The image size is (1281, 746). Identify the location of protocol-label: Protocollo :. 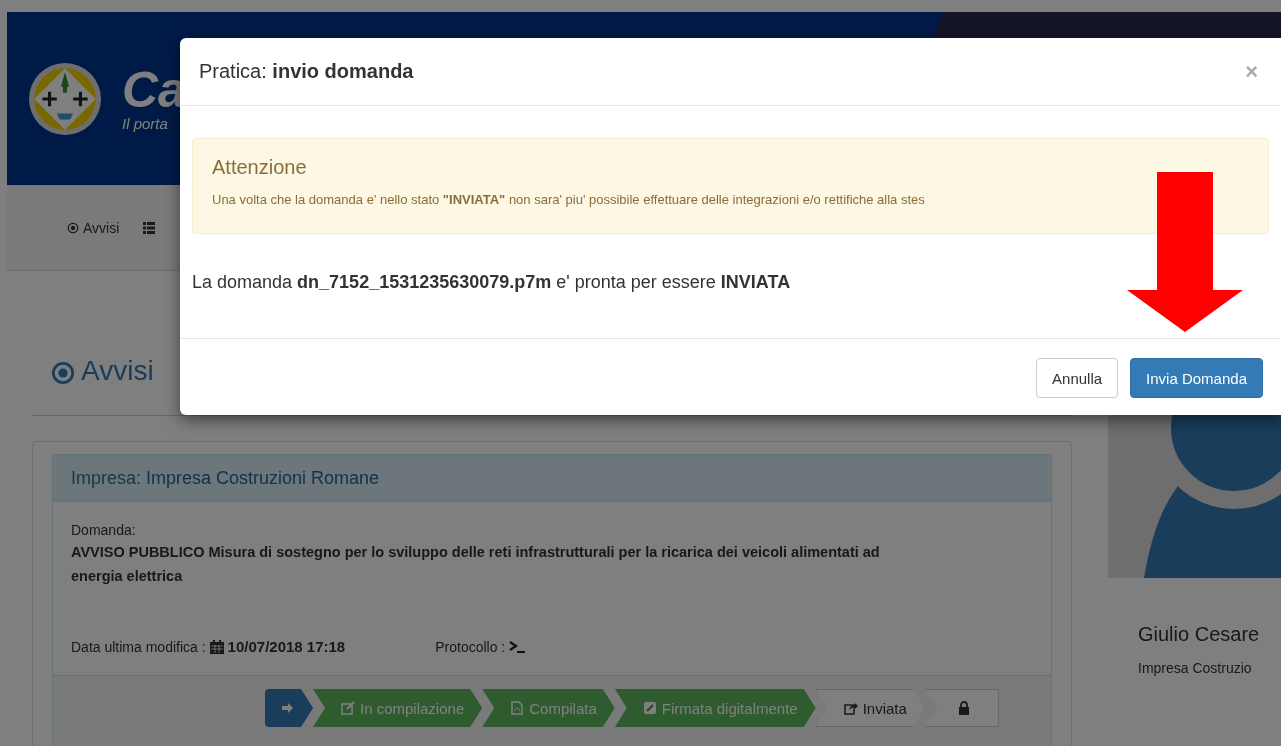
(470, 646).